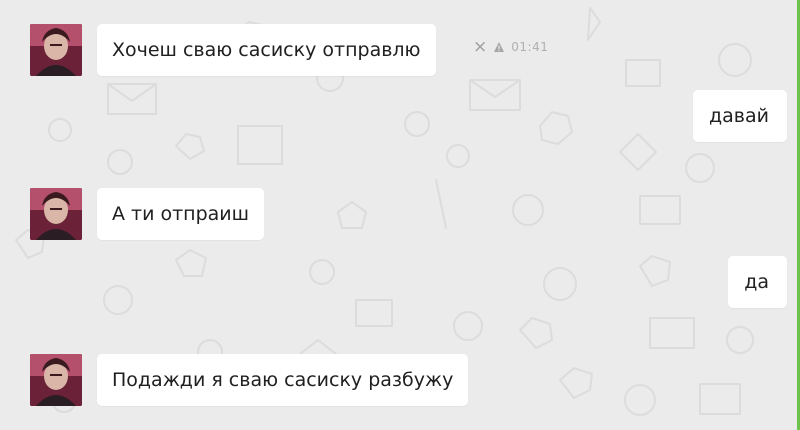  I want to click on message-text: А ти отпраиш, so click(181, 214).